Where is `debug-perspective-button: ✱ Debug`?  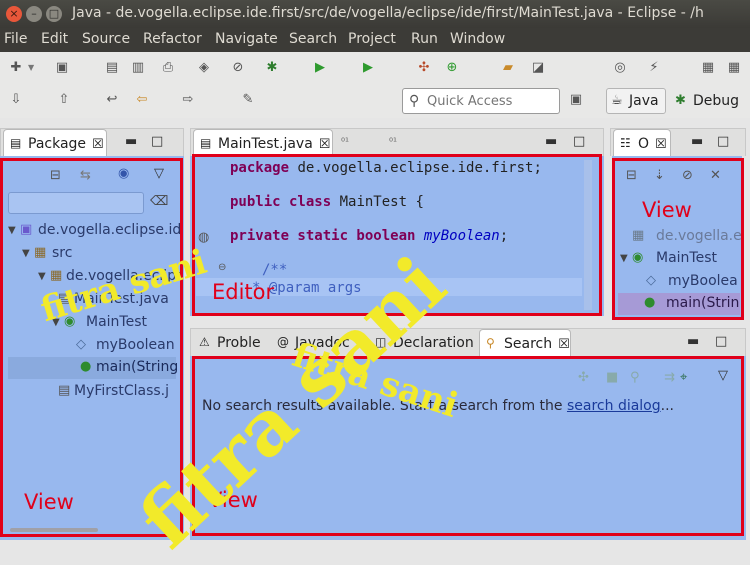 debug-perspective-button: ✱ Debug is located at coordinates (706, 101).